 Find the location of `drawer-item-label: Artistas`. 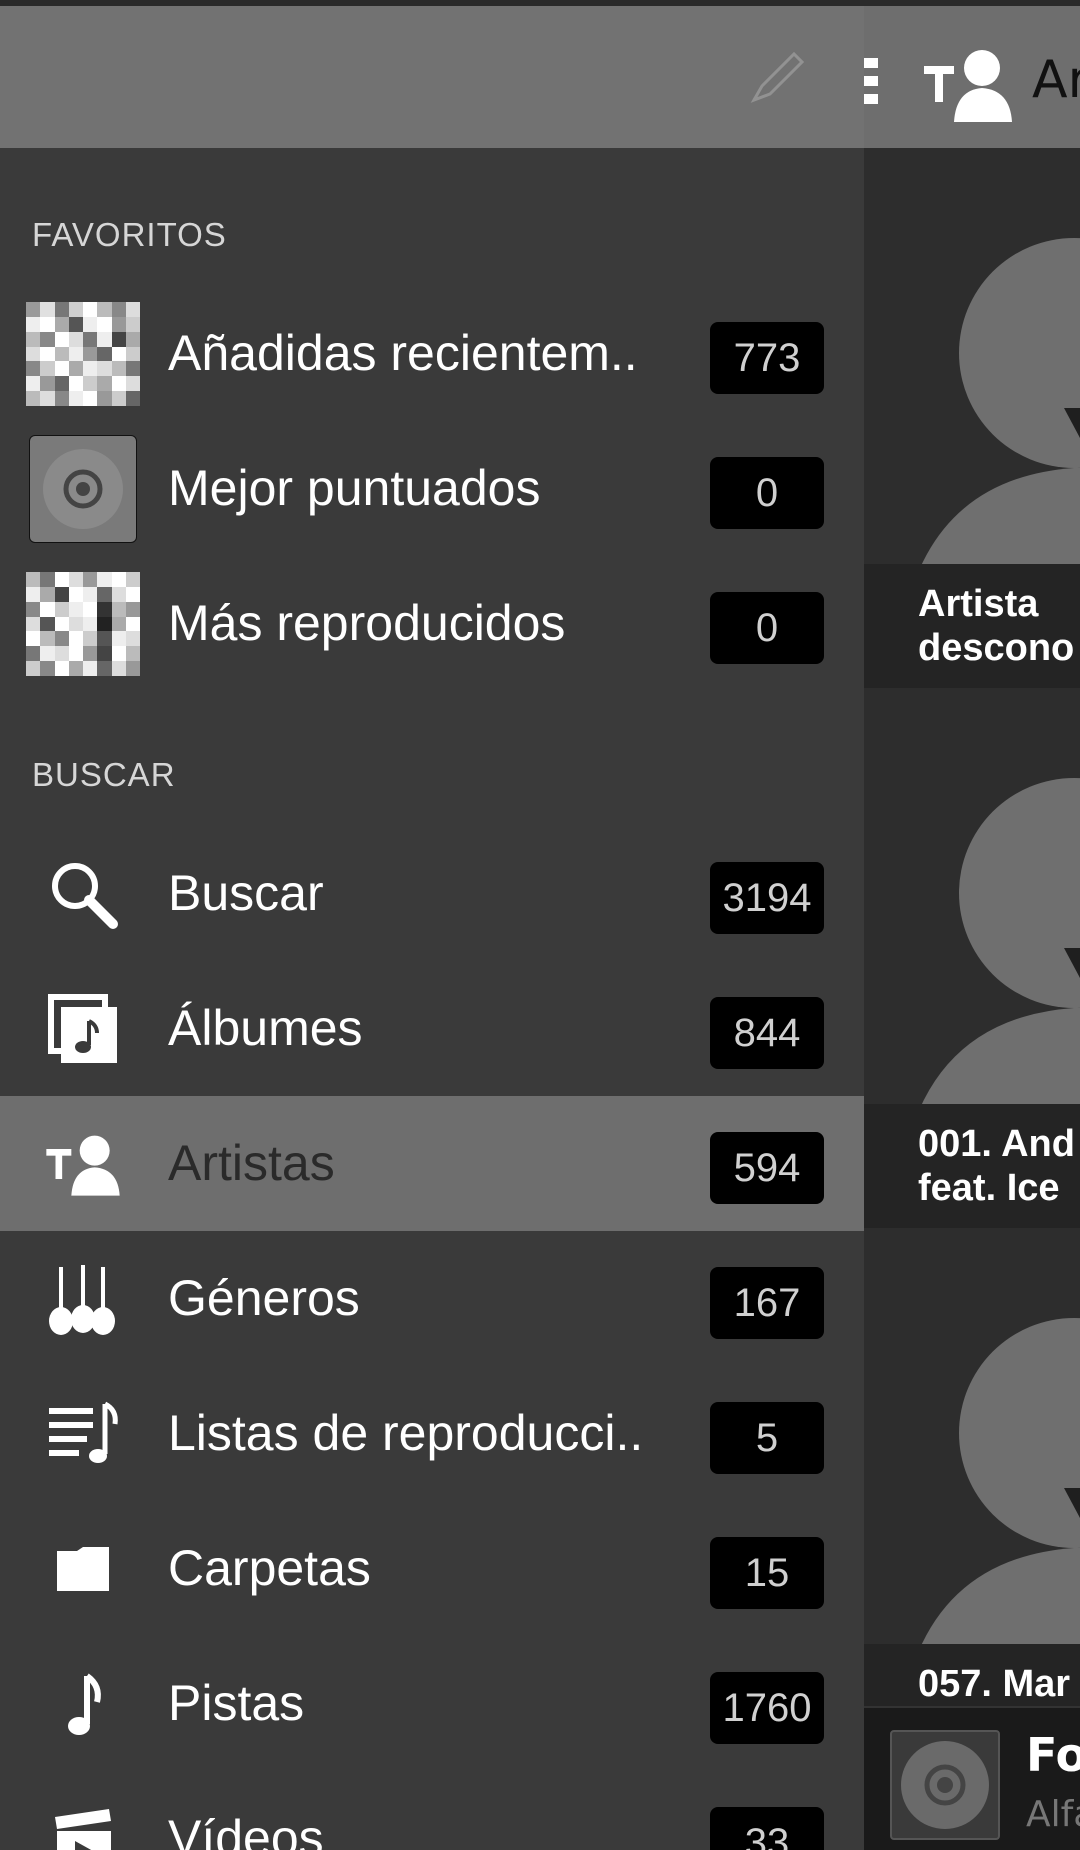

drawer-item-label: Artistas is located at coordinates (251, 1163).